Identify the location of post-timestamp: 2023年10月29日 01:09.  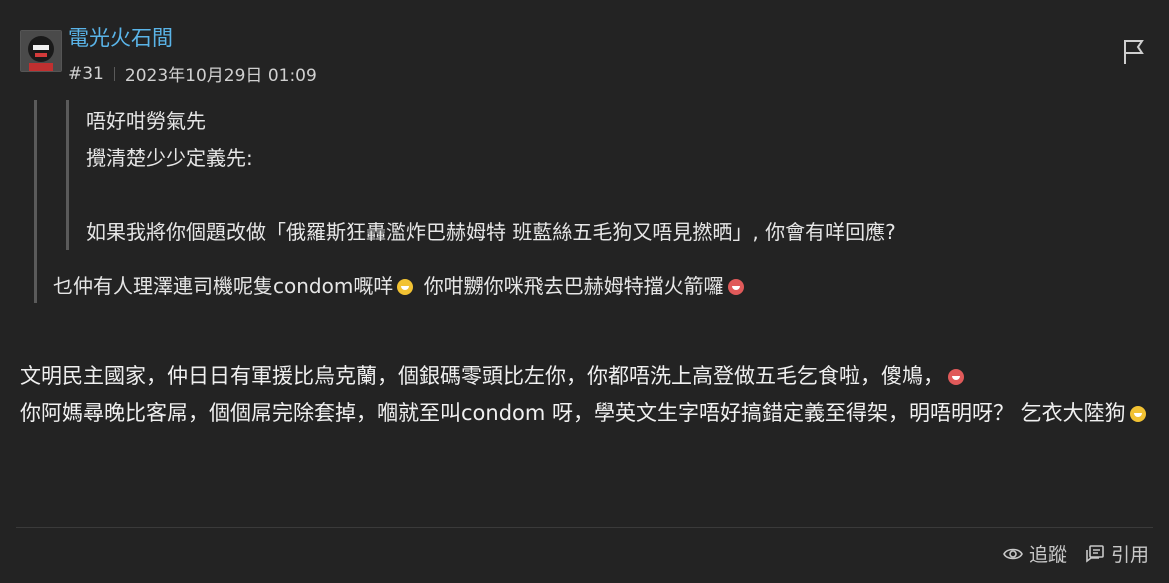
(220, 76).